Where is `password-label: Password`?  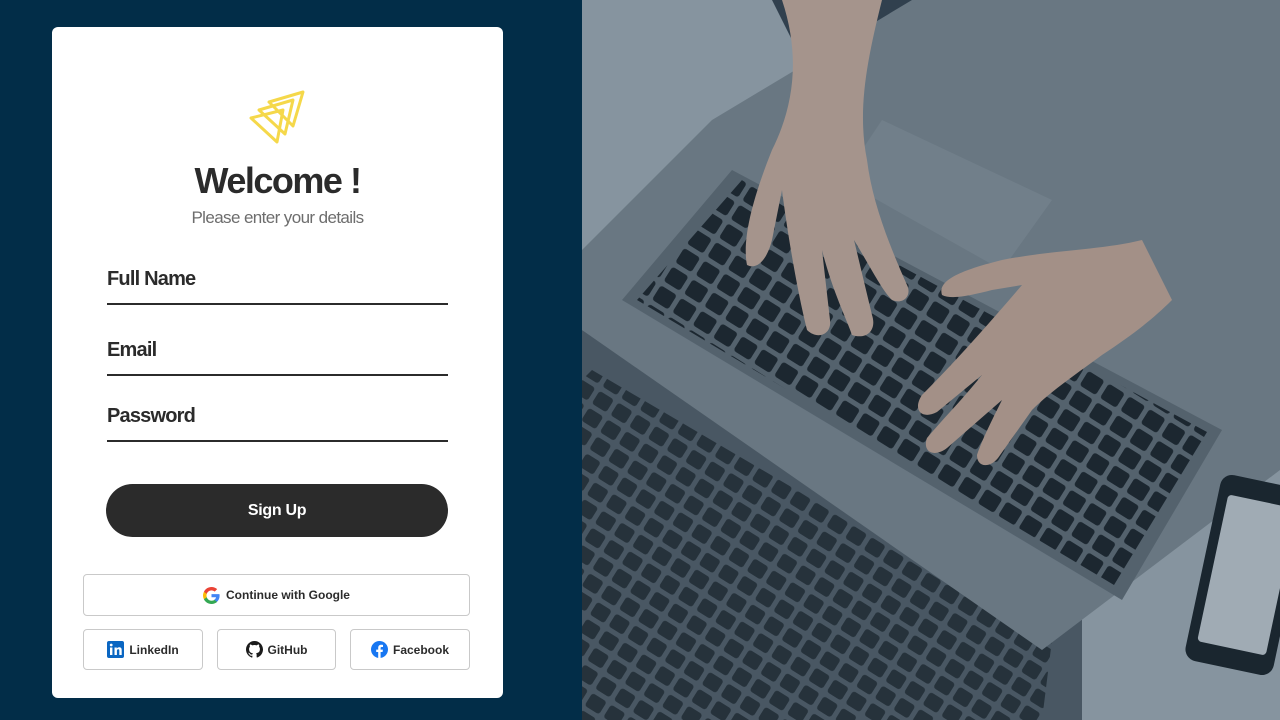 password-label: Password is located at coordinates (151, 416).